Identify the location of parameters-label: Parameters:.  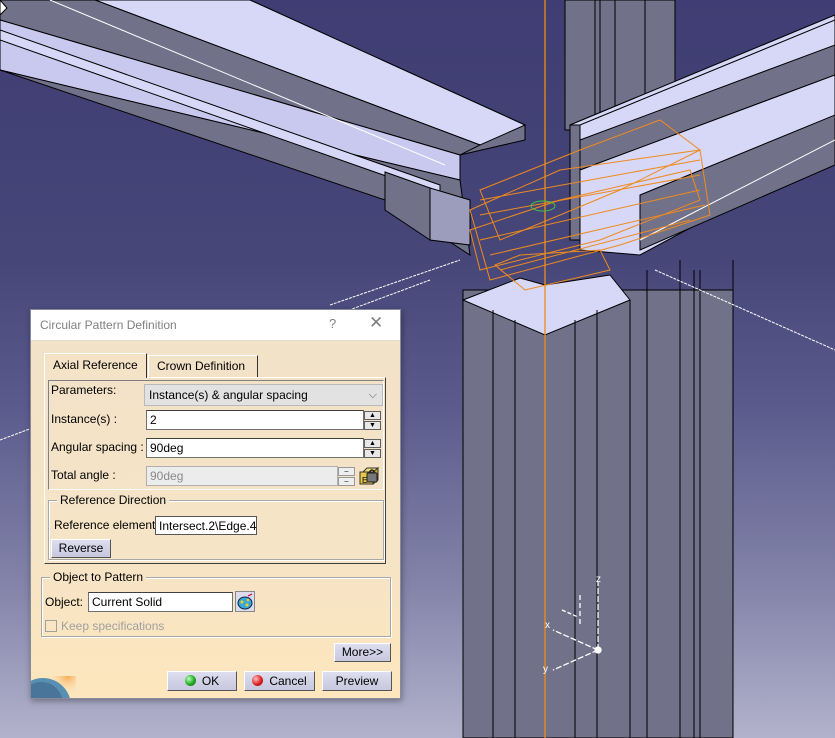
(84, 390).